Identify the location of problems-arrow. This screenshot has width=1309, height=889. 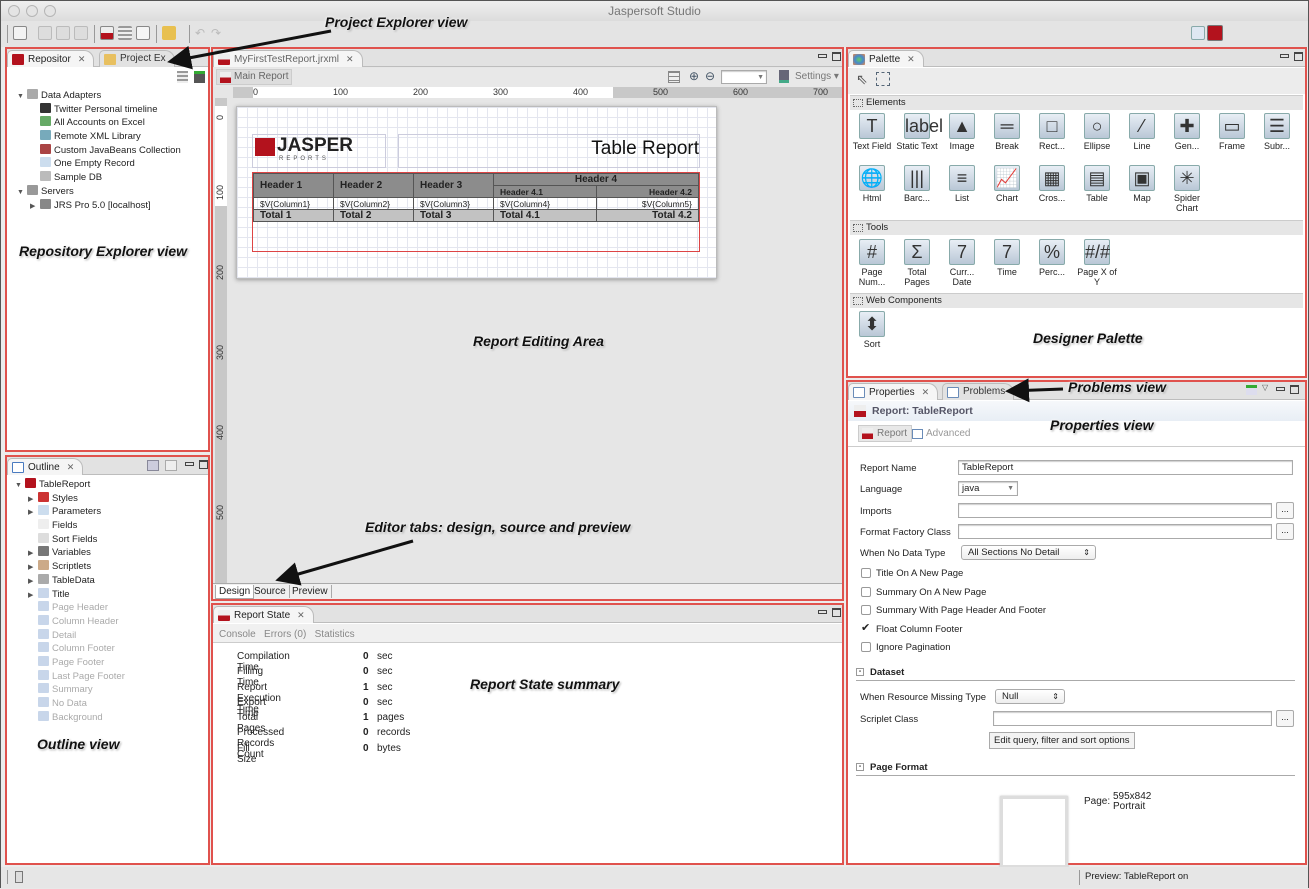
(1034, 390).